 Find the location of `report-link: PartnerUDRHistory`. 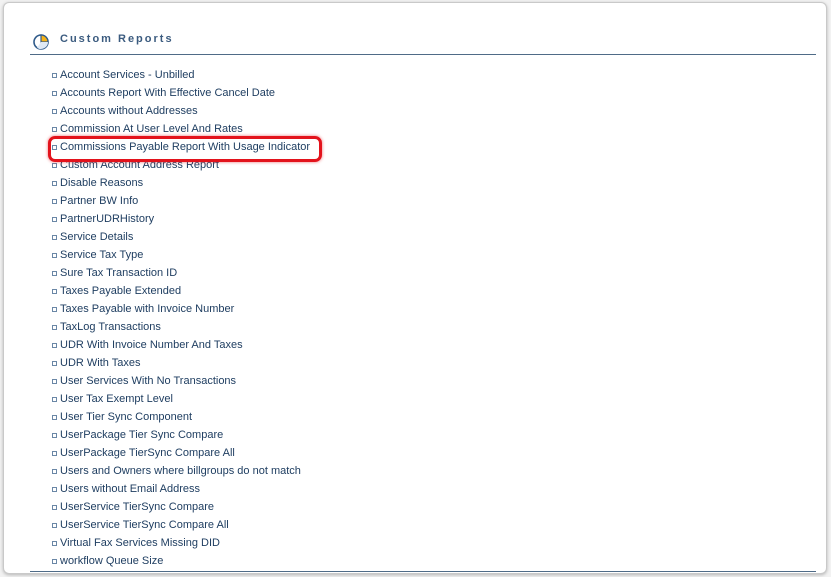

report-link: PartnerUDRHistory is located at coordinates (180, 219).